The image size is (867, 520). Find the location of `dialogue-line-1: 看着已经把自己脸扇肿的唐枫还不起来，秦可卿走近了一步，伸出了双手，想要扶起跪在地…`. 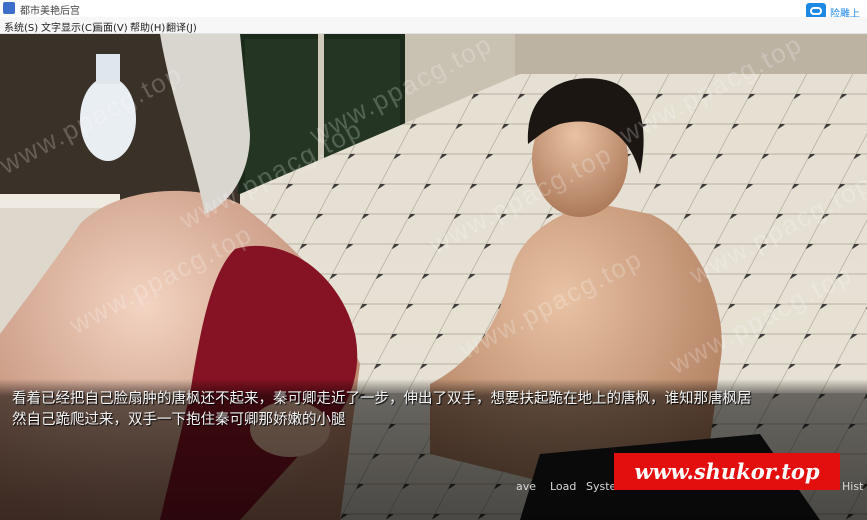

dialogue-line-1: 看着已经把自己脸扇肿的唐枫还不起来，秦可卿走近了一步，伸出了双手，想要扶起跪在地… is located at coordinates (382, 399).